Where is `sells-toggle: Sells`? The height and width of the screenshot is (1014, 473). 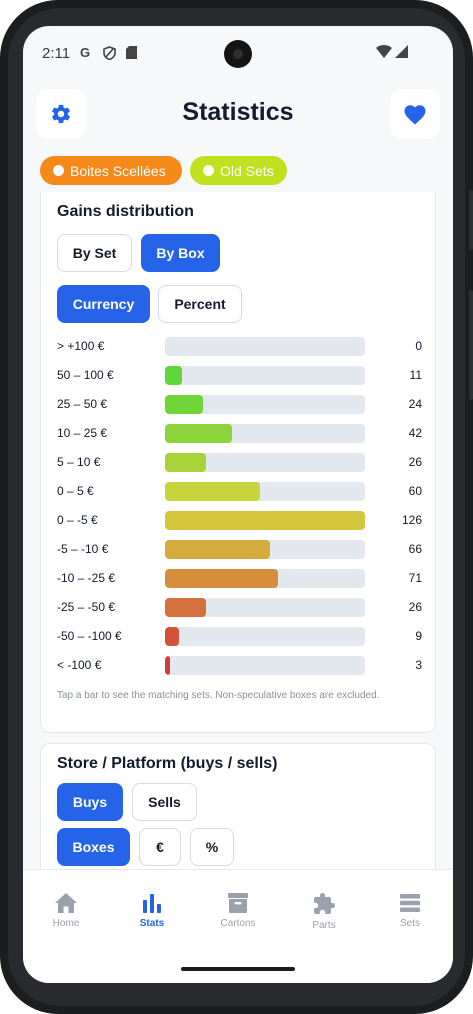 sells-toggle: Sells is located at coordinates (164, 802).